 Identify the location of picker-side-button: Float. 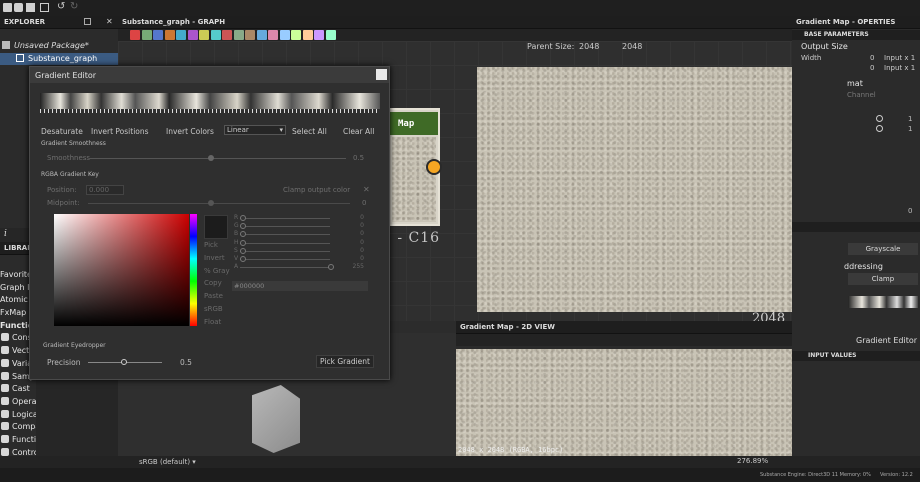
(212, 322).